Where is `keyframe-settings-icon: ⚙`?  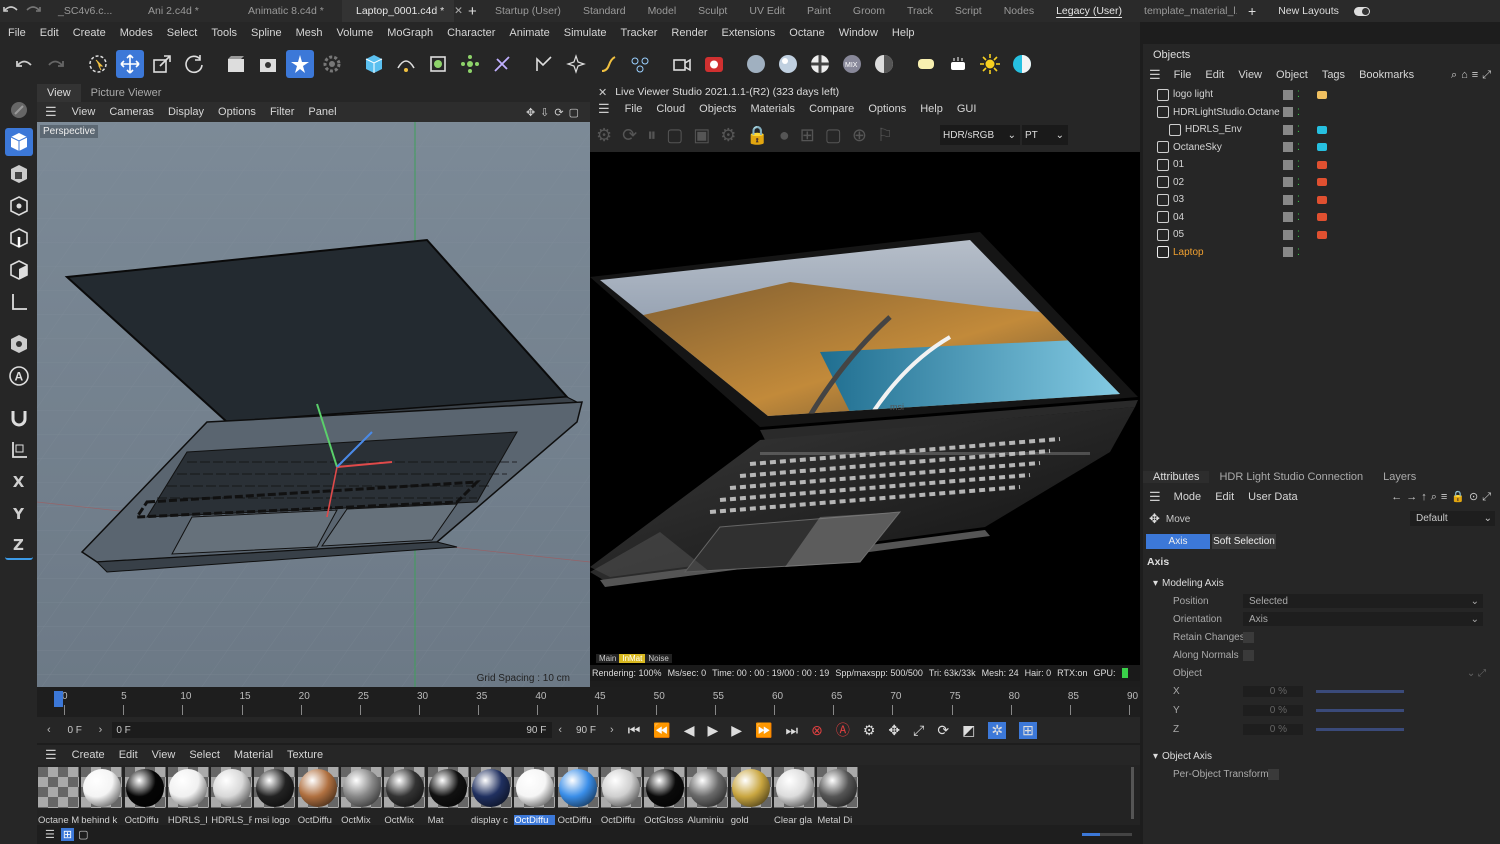
keyframe-settings-icon: ⚙ is located at coordinates (869, 730).